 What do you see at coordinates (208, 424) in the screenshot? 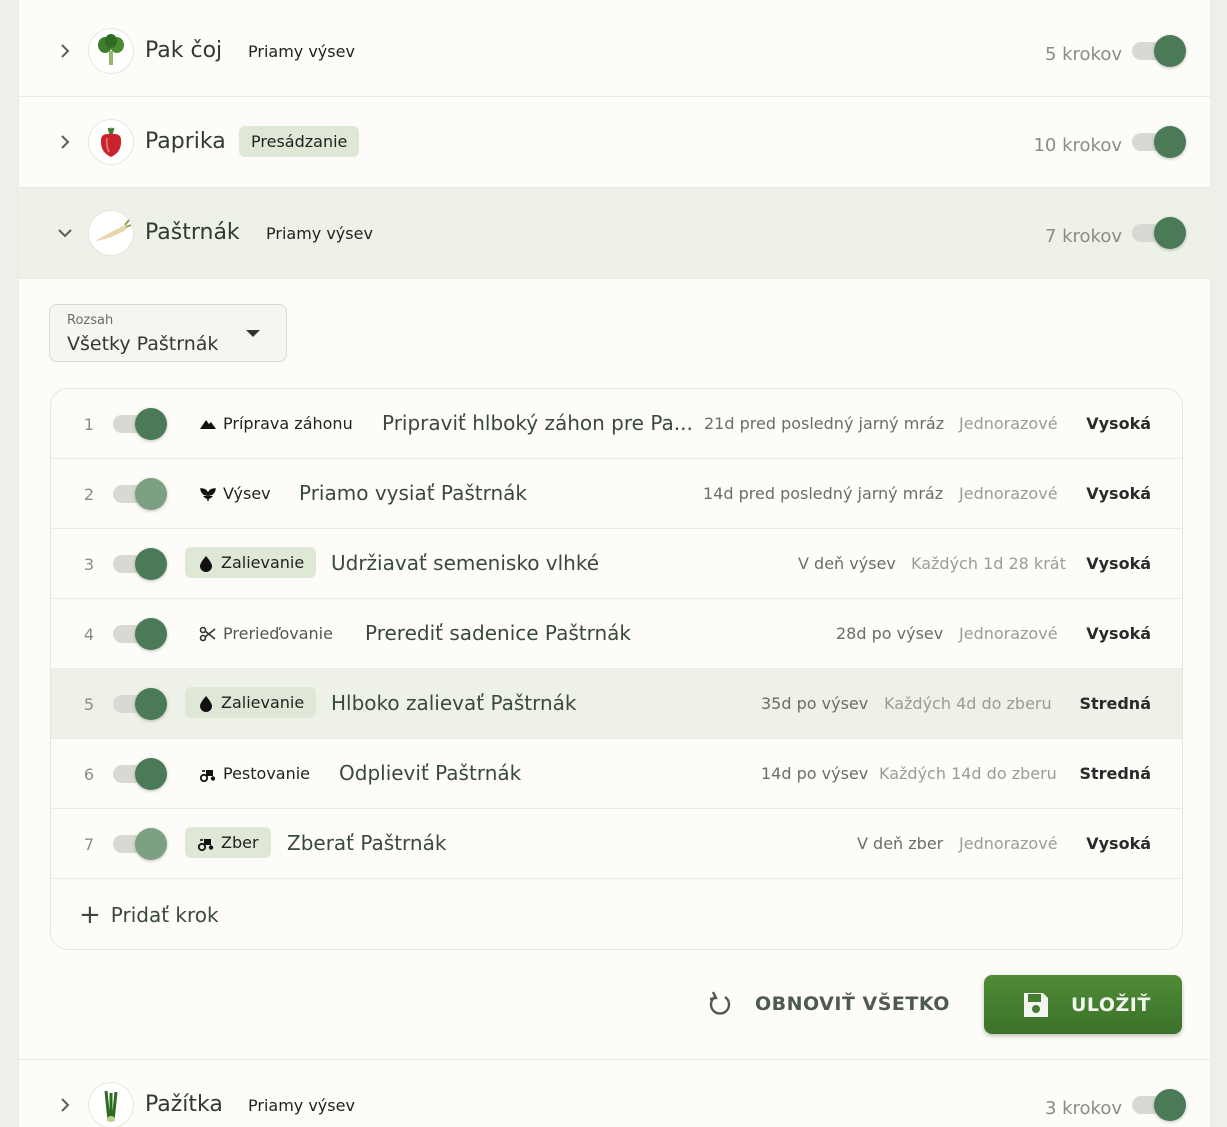
I see `mountain-icon` at bounding box center [208, 424].